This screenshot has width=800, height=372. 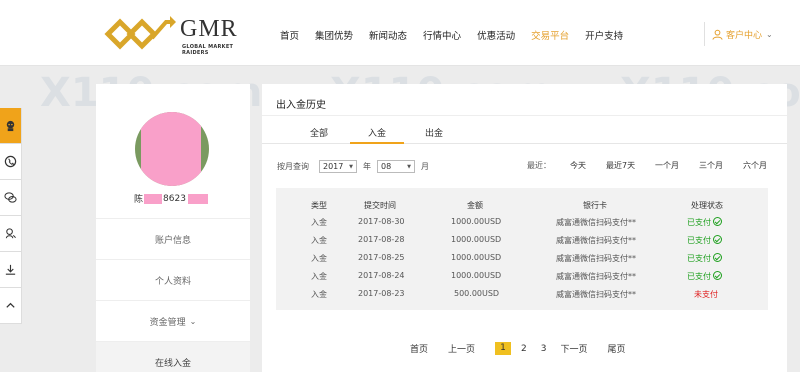 I want to click on range-1-month: 一个月, so click(x=667, y=165).